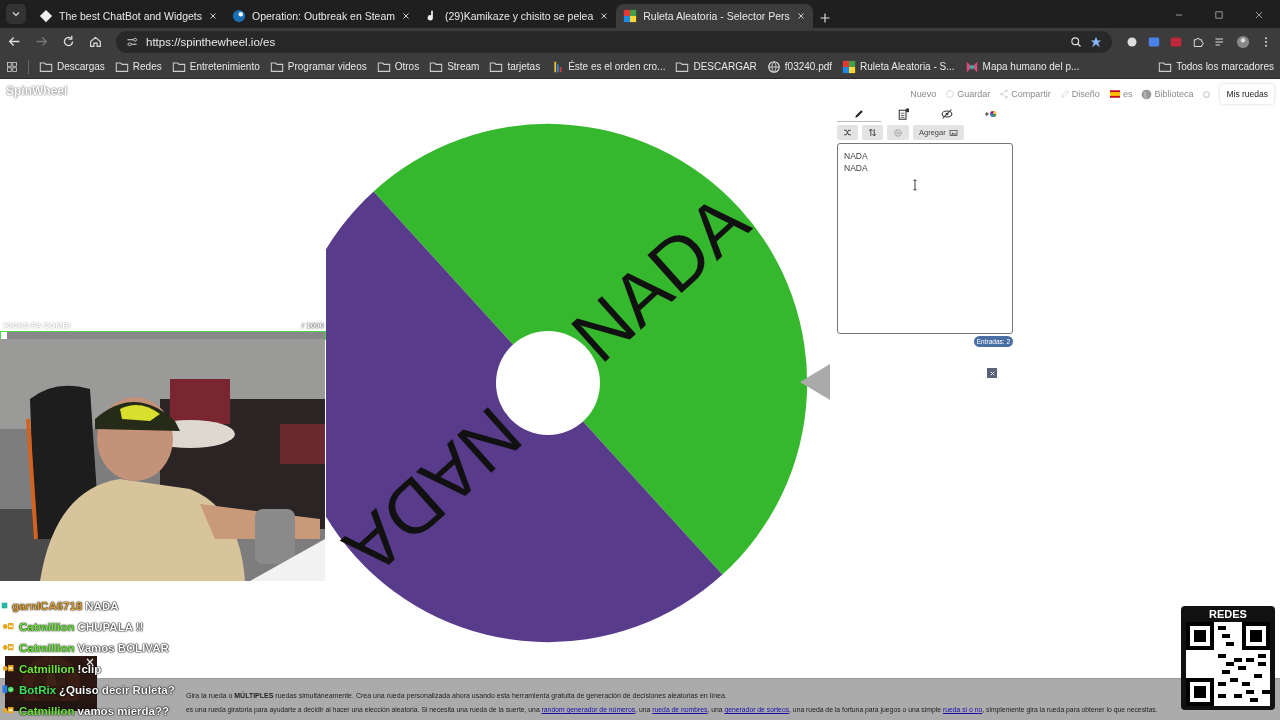  Describe the element at coordinates (517, 16) in the screenshot. I see `browser-tab: (29)Kamikaze y chisito se pelea` at that location.